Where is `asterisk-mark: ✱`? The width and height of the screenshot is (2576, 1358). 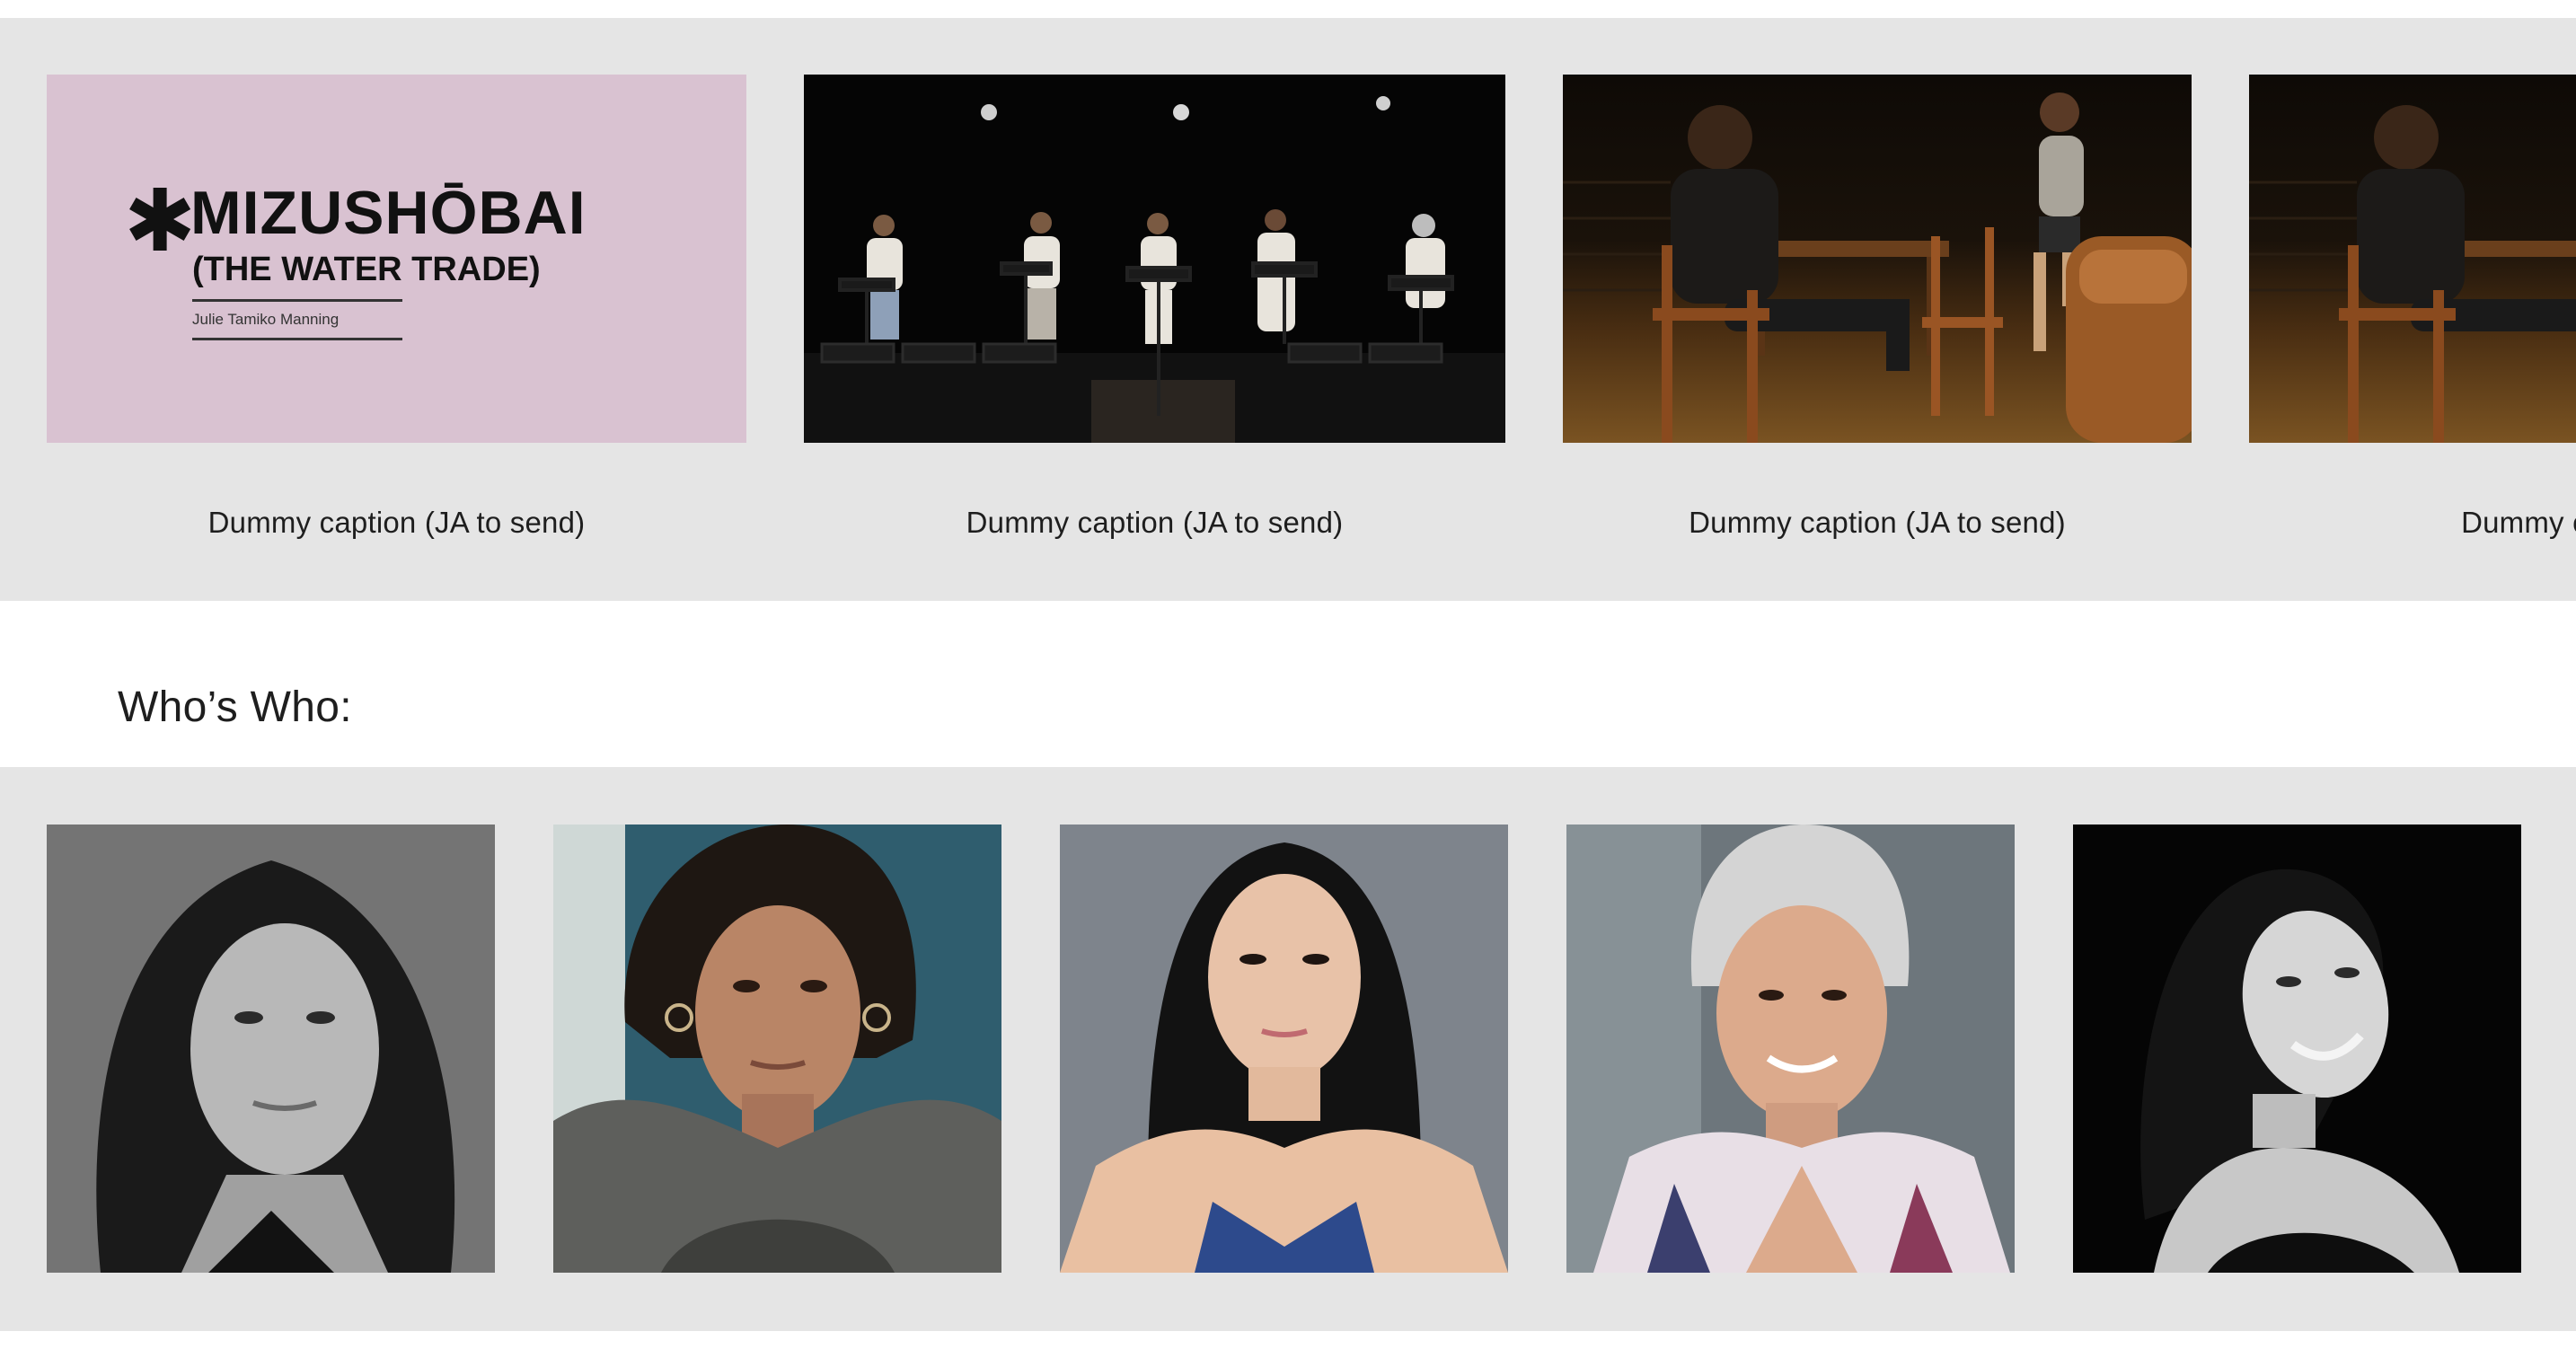 asterisk-mark: ✱ is located at coordinates (160, 221).